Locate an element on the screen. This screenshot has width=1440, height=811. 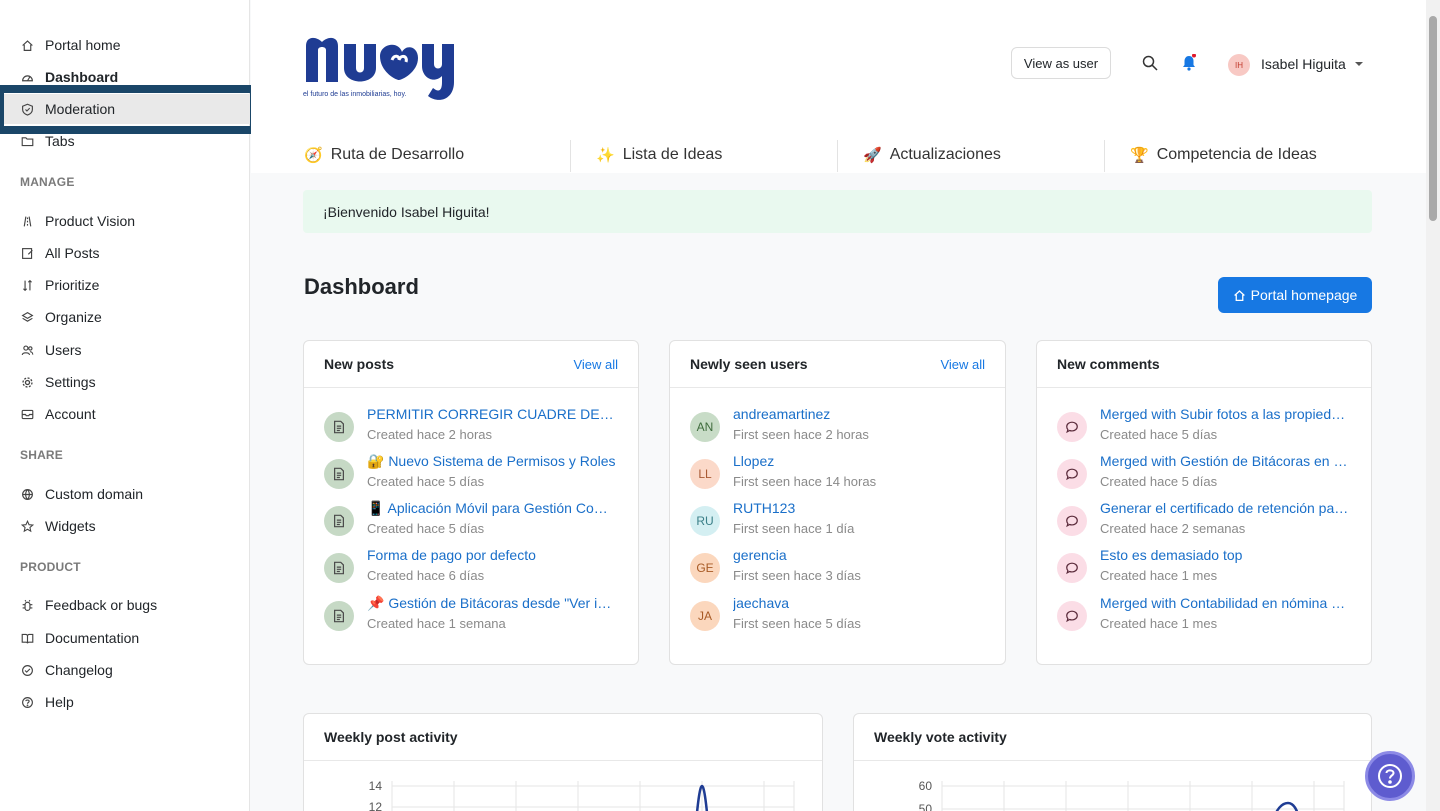
sidebar-item-label: Help is located at coordinates (59, 702).